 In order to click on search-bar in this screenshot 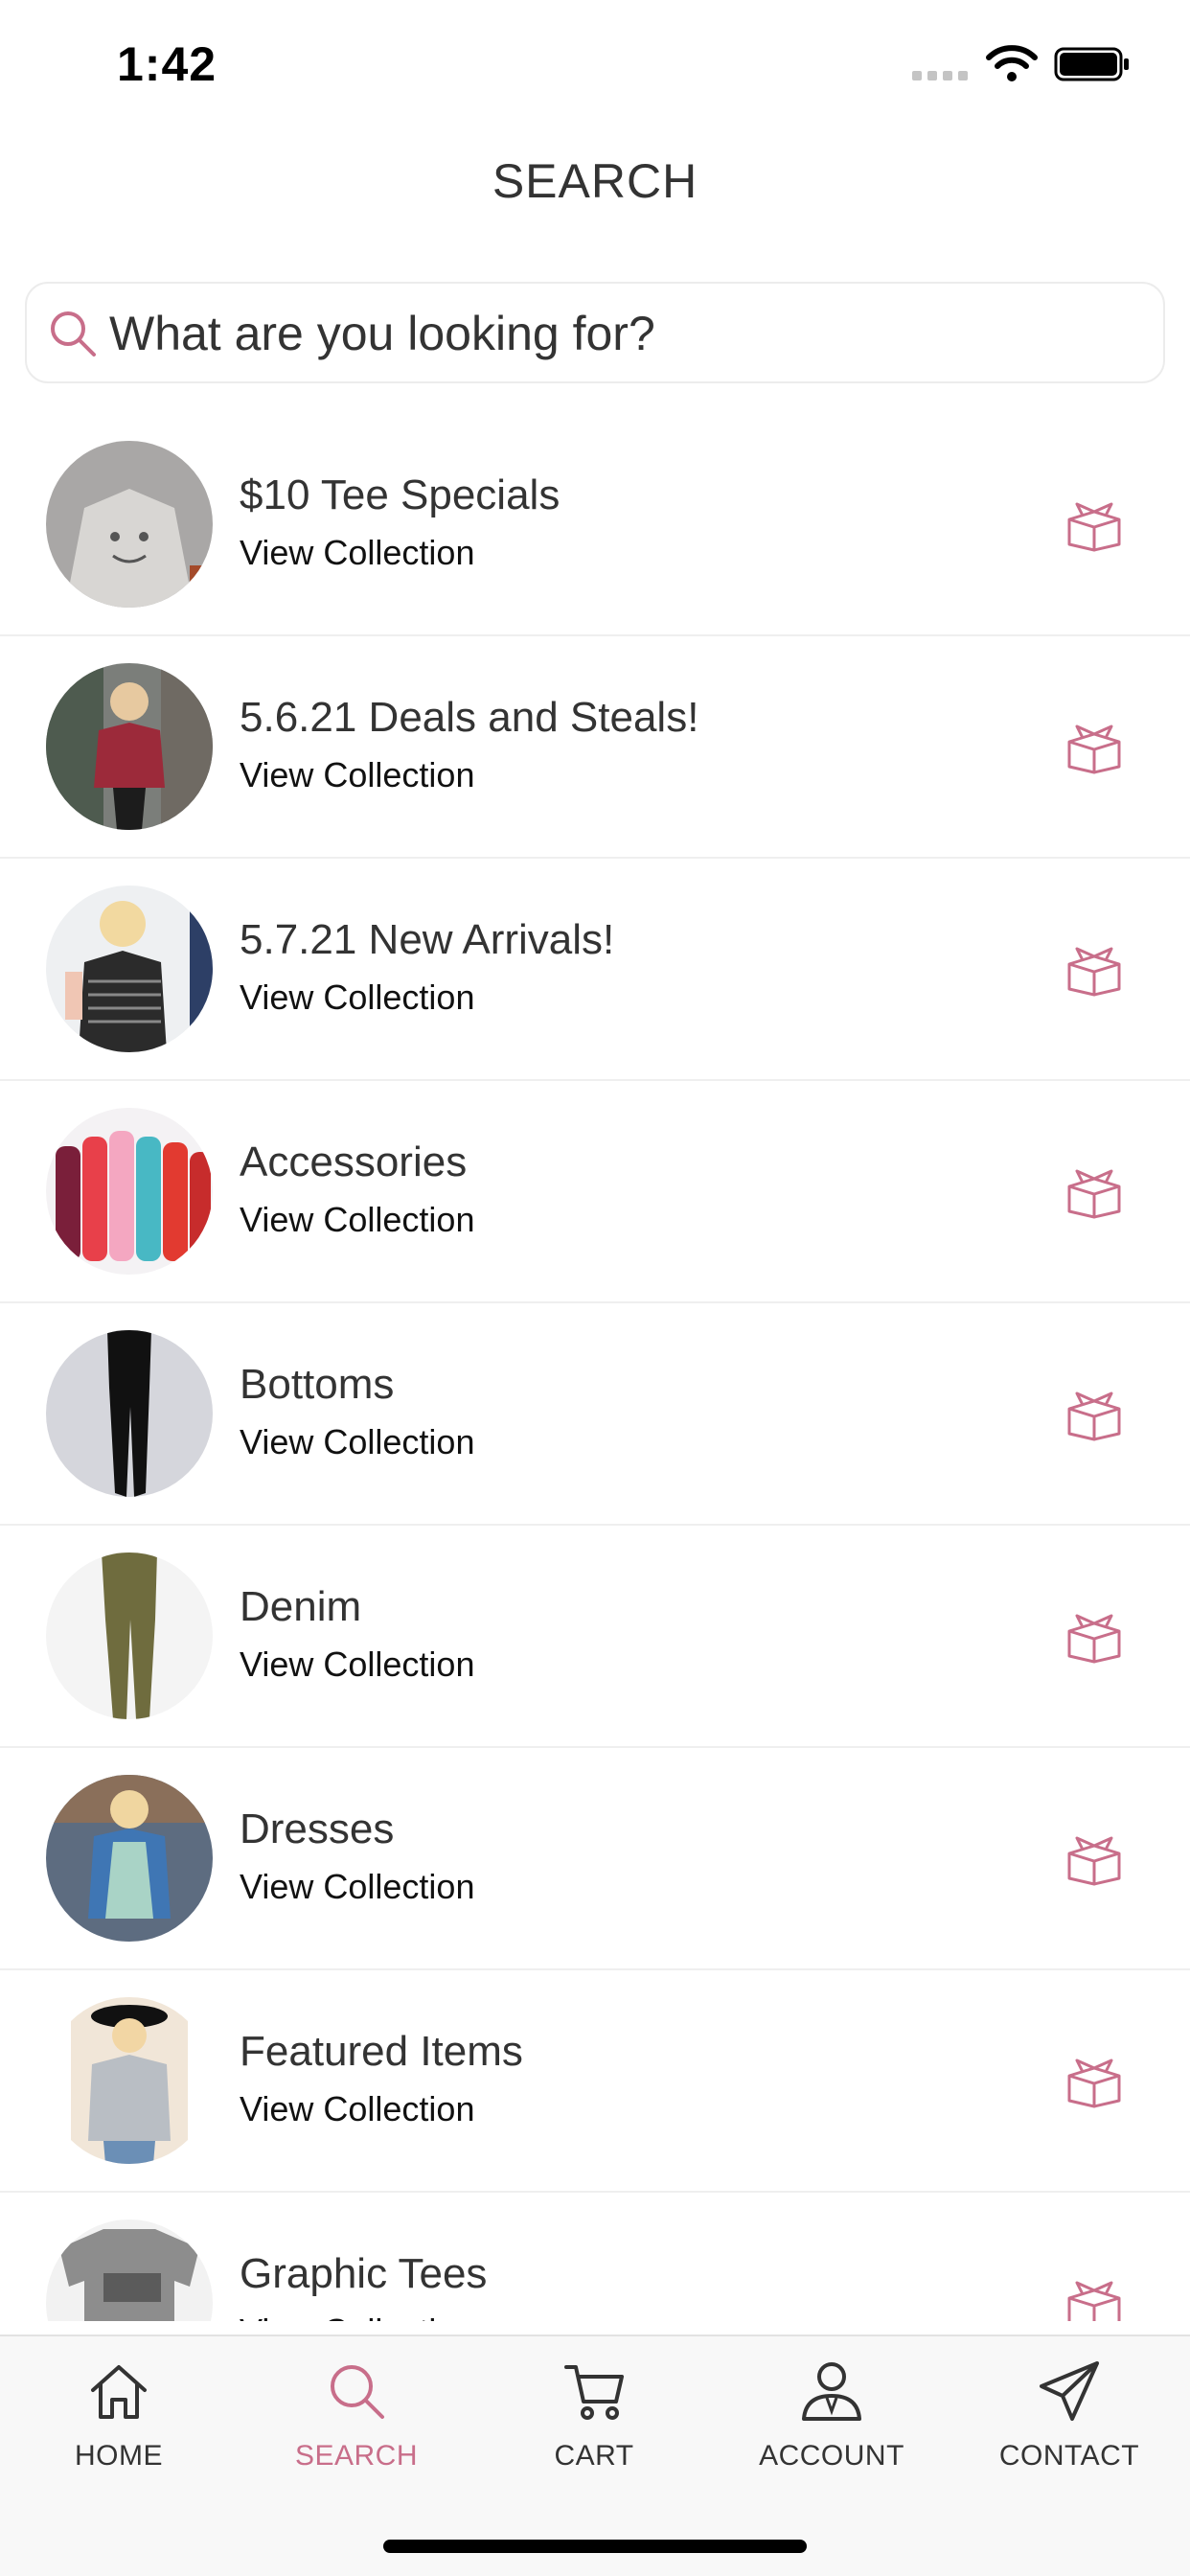, I will do `click(595, 332)`.